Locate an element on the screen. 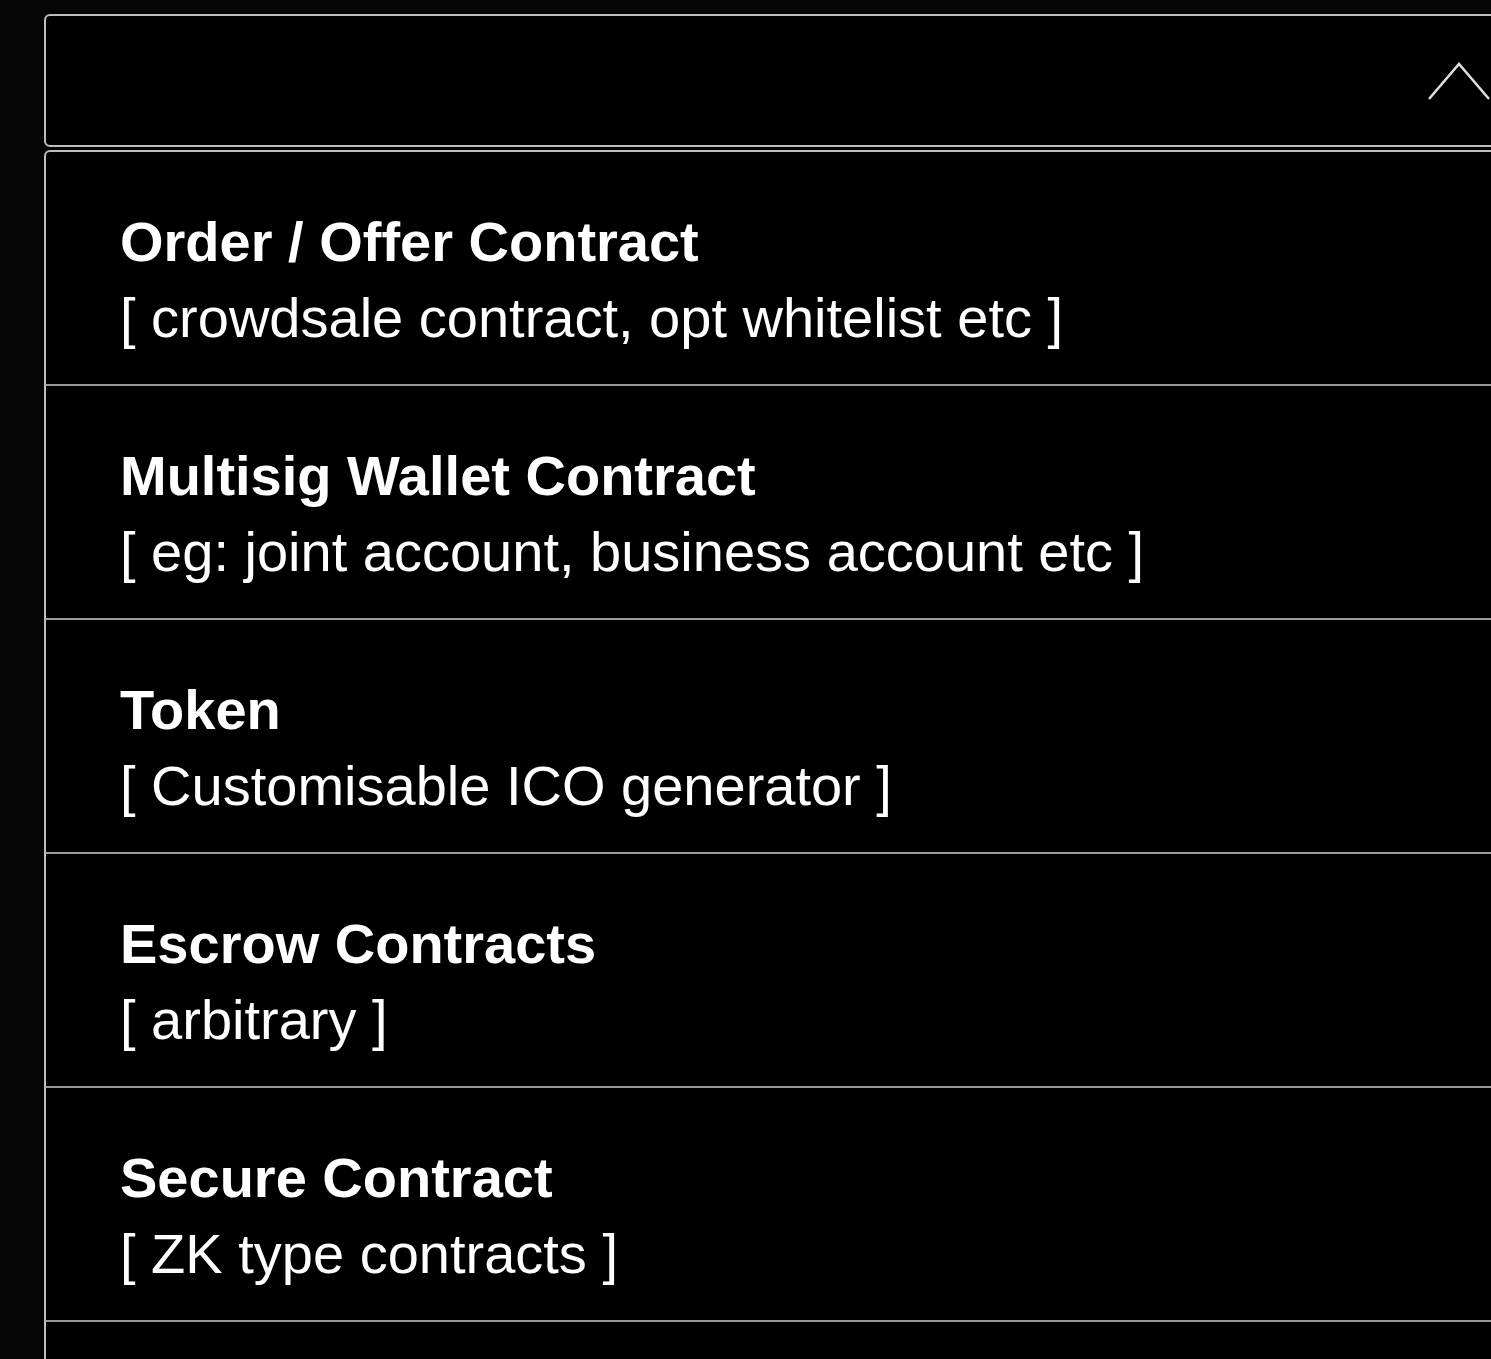 Image resolution: width=1491 pixels, height=1359 pixels. option-title: Order / Offer Contract is located at coordinates (410, 242).